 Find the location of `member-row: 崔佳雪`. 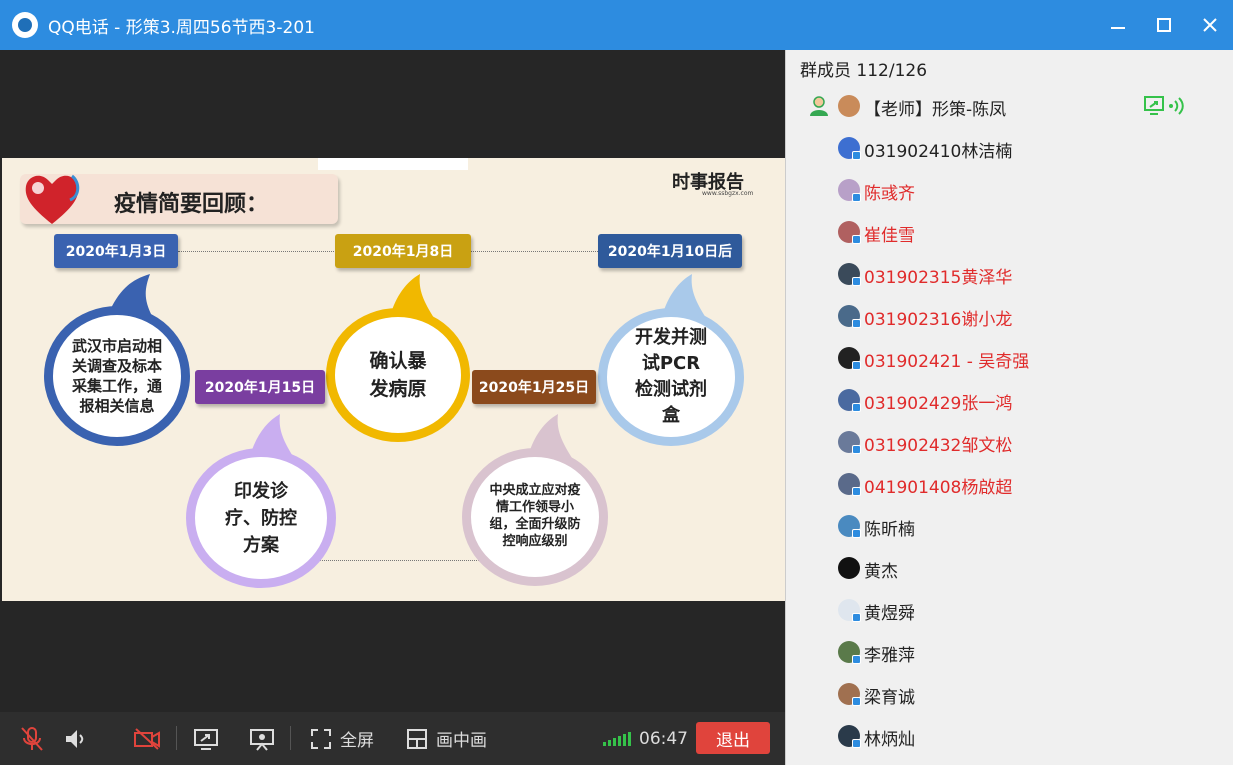

member-row: 崔佳雪 is located at coordinates (1009, 232).